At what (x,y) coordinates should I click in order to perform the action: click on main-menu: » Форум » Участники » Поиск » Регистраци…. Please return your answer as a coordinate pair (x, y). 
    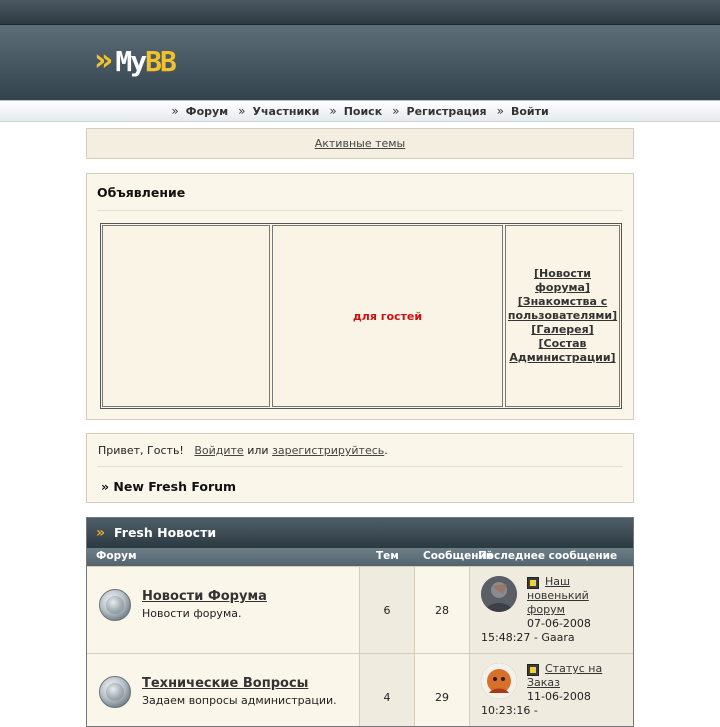
    Looking at the image, I should click on (360, 111).